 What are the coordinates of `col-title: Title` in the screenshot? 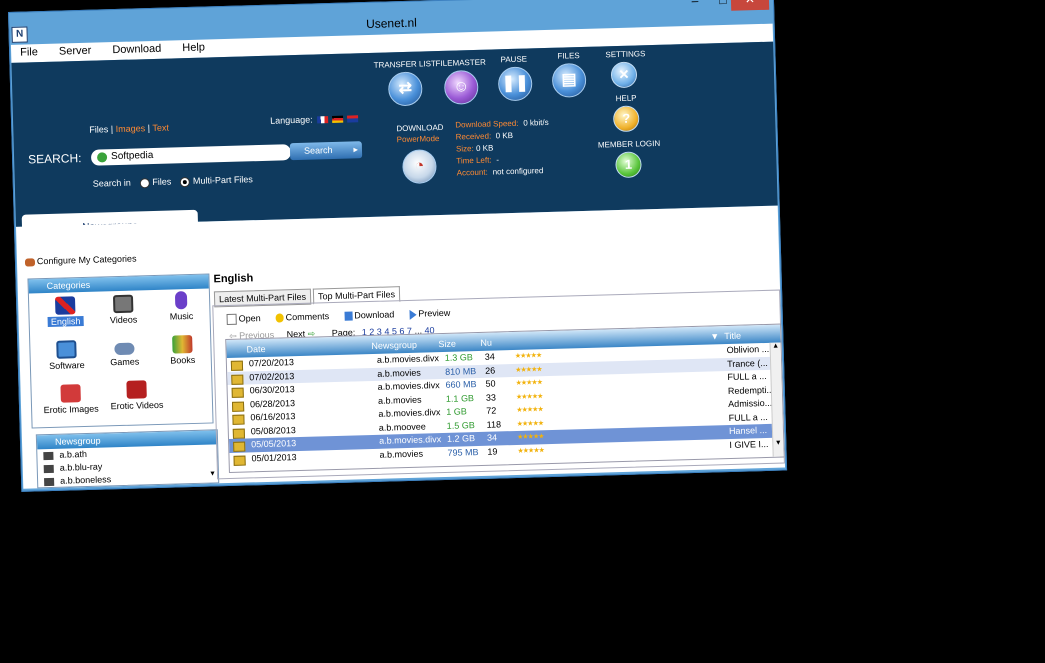 It's located at (732, 336).